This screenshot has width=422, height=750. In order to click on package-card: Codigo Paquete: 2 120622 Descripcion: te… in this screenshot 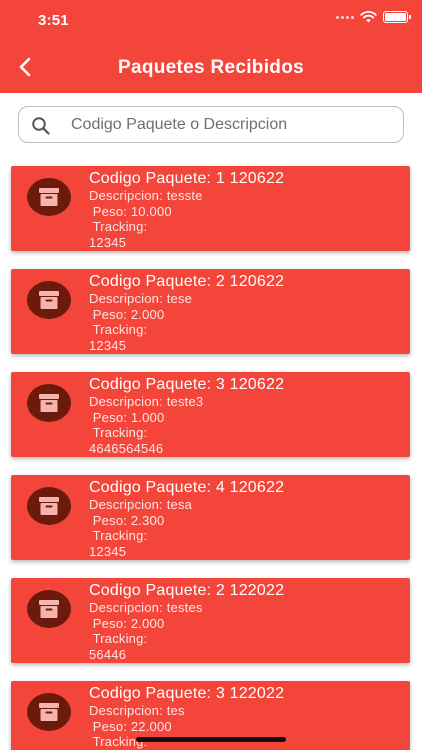, I will do `click(210, 311)`.